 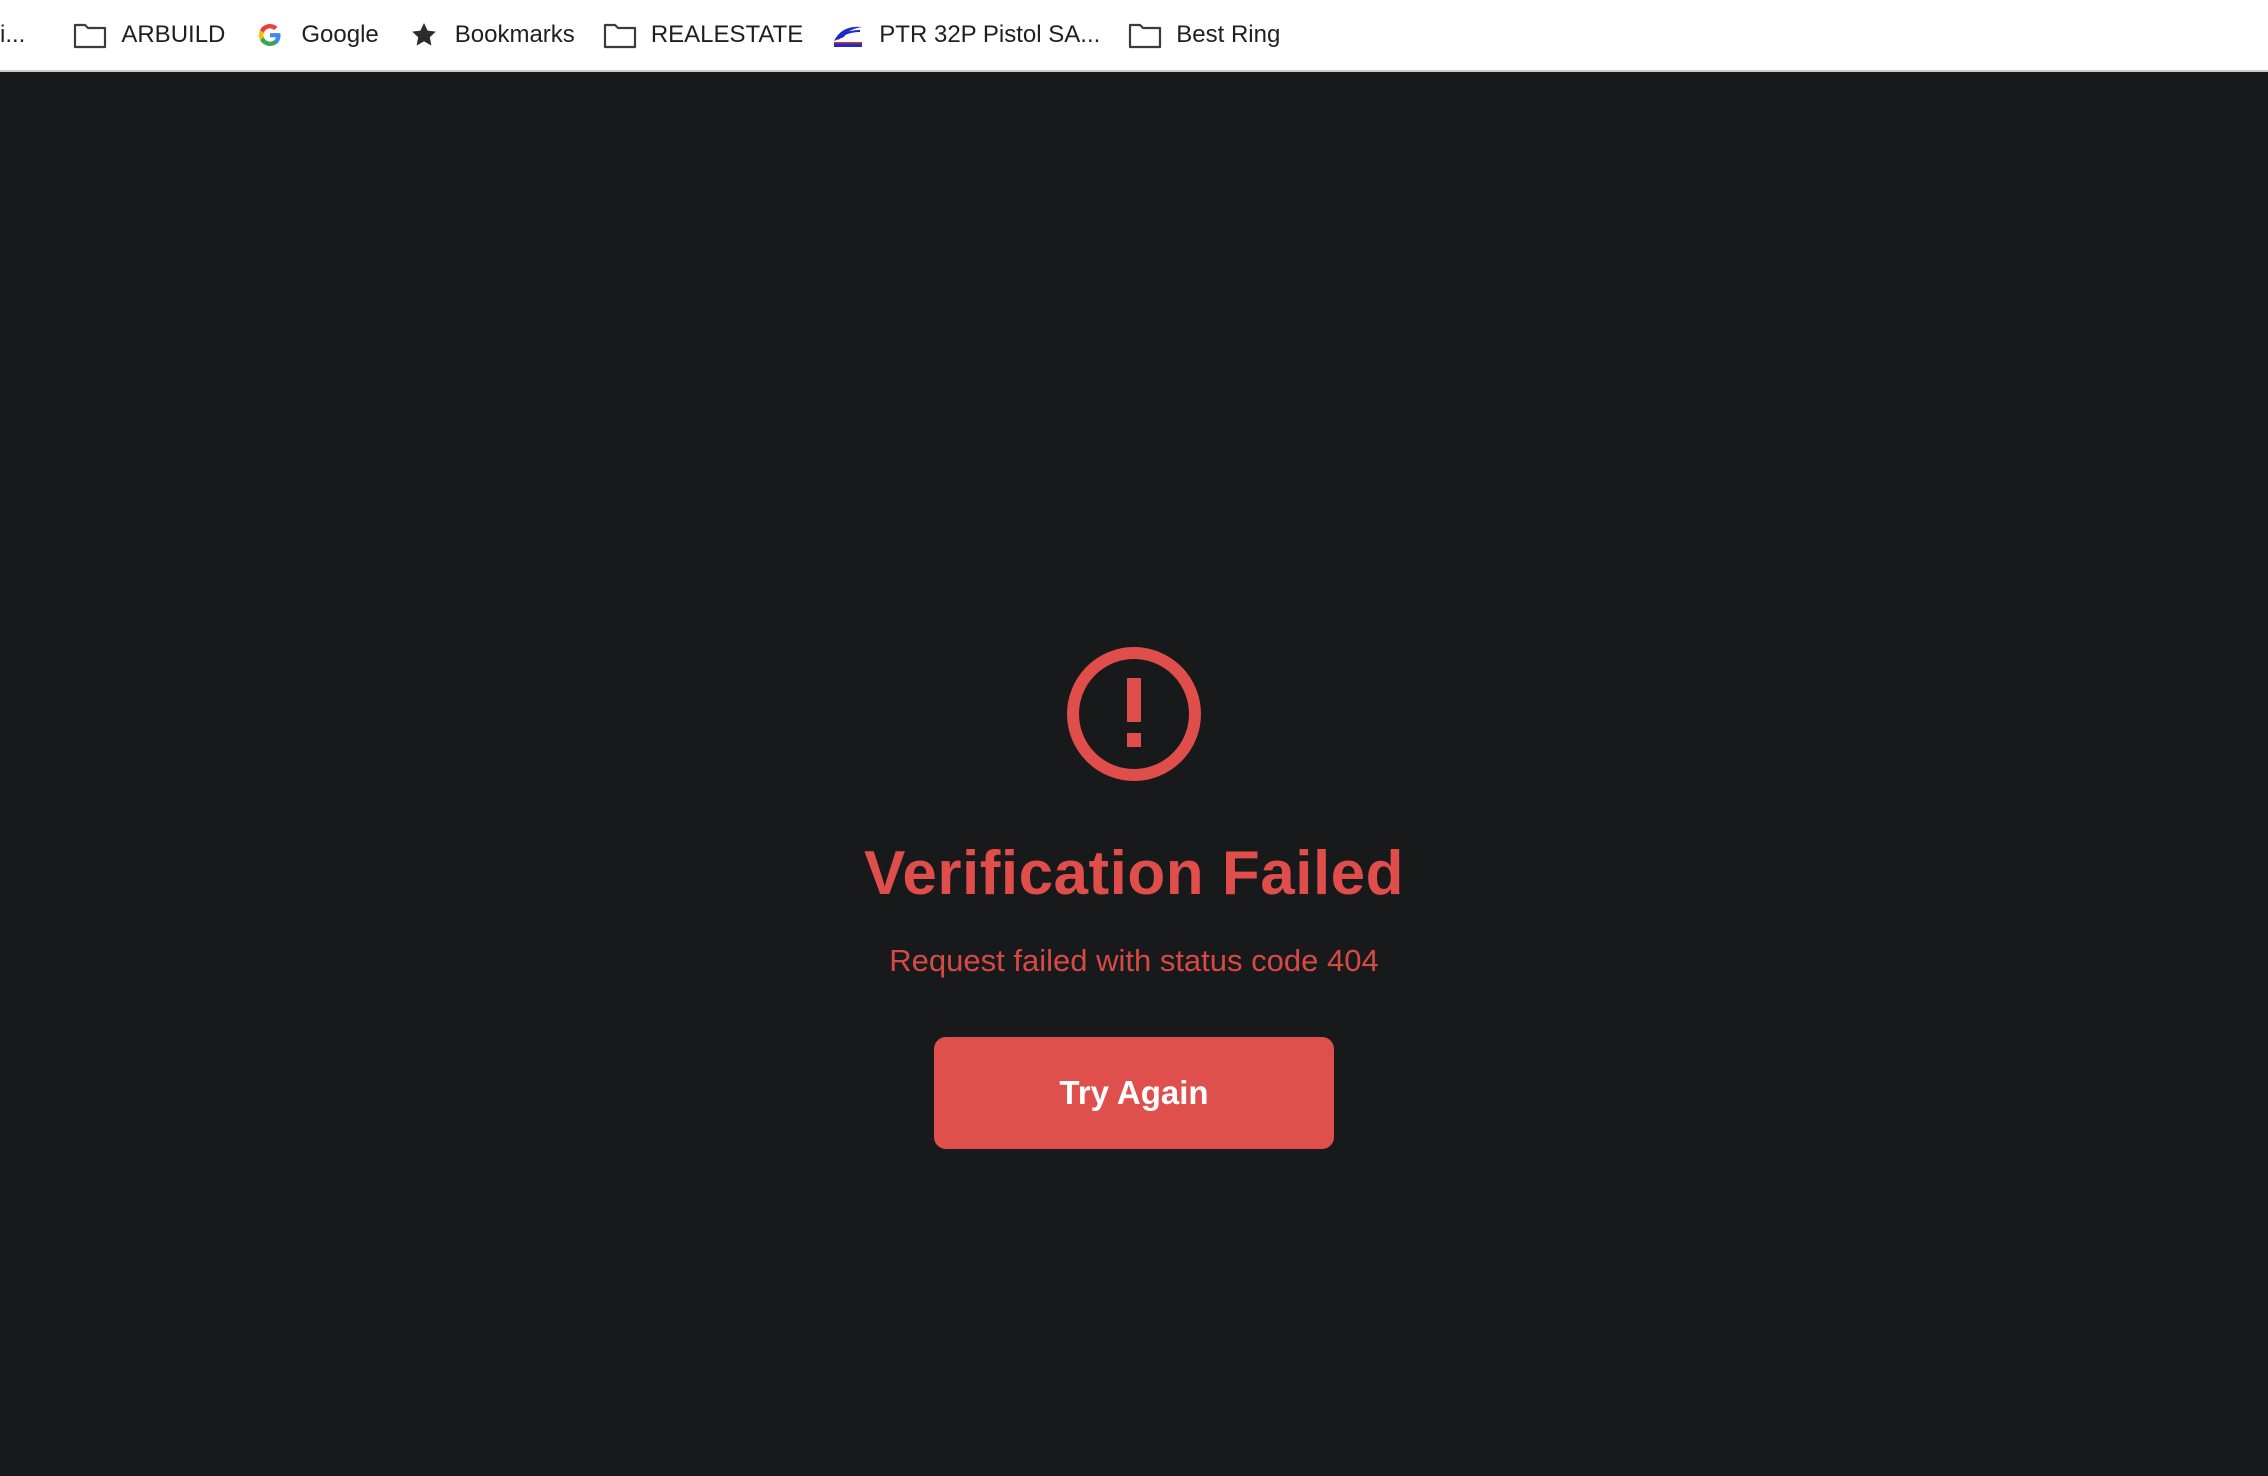 What do you see at coordinates (514, 34) in the screenshot?
I see `bookmark-label: Bookmarks` at bounding box center [514, 34].